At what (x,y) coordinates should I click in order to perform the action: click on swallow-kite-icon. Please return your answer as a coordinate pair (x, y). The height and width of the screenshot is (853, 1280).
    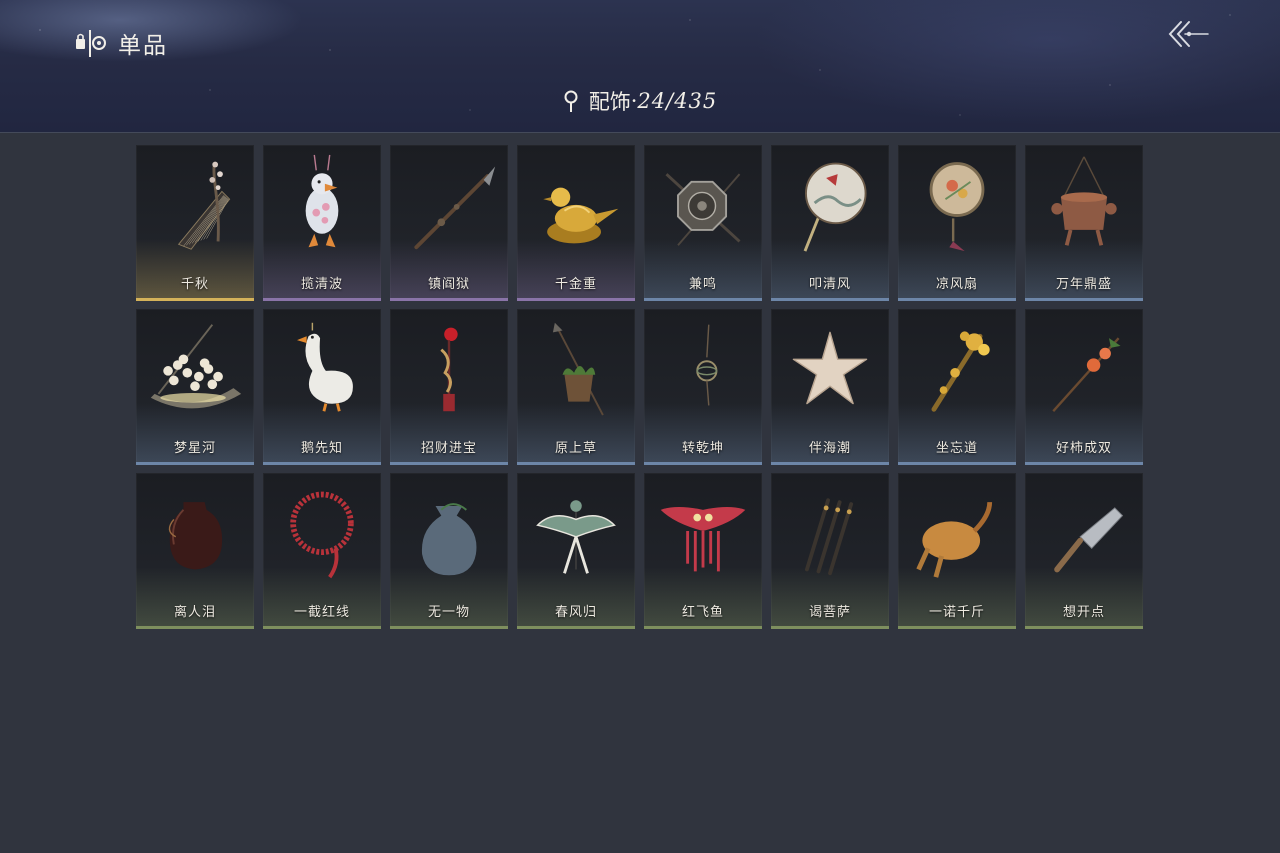
    Looking at the image, I should click on (576, 537).